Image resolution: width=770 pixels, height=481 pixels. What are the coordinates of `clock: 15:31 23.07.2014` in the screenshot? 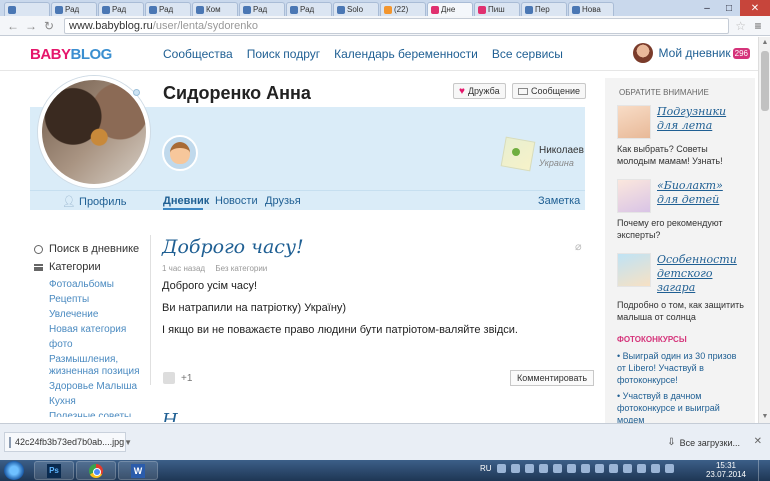 It's located at (726, 470).